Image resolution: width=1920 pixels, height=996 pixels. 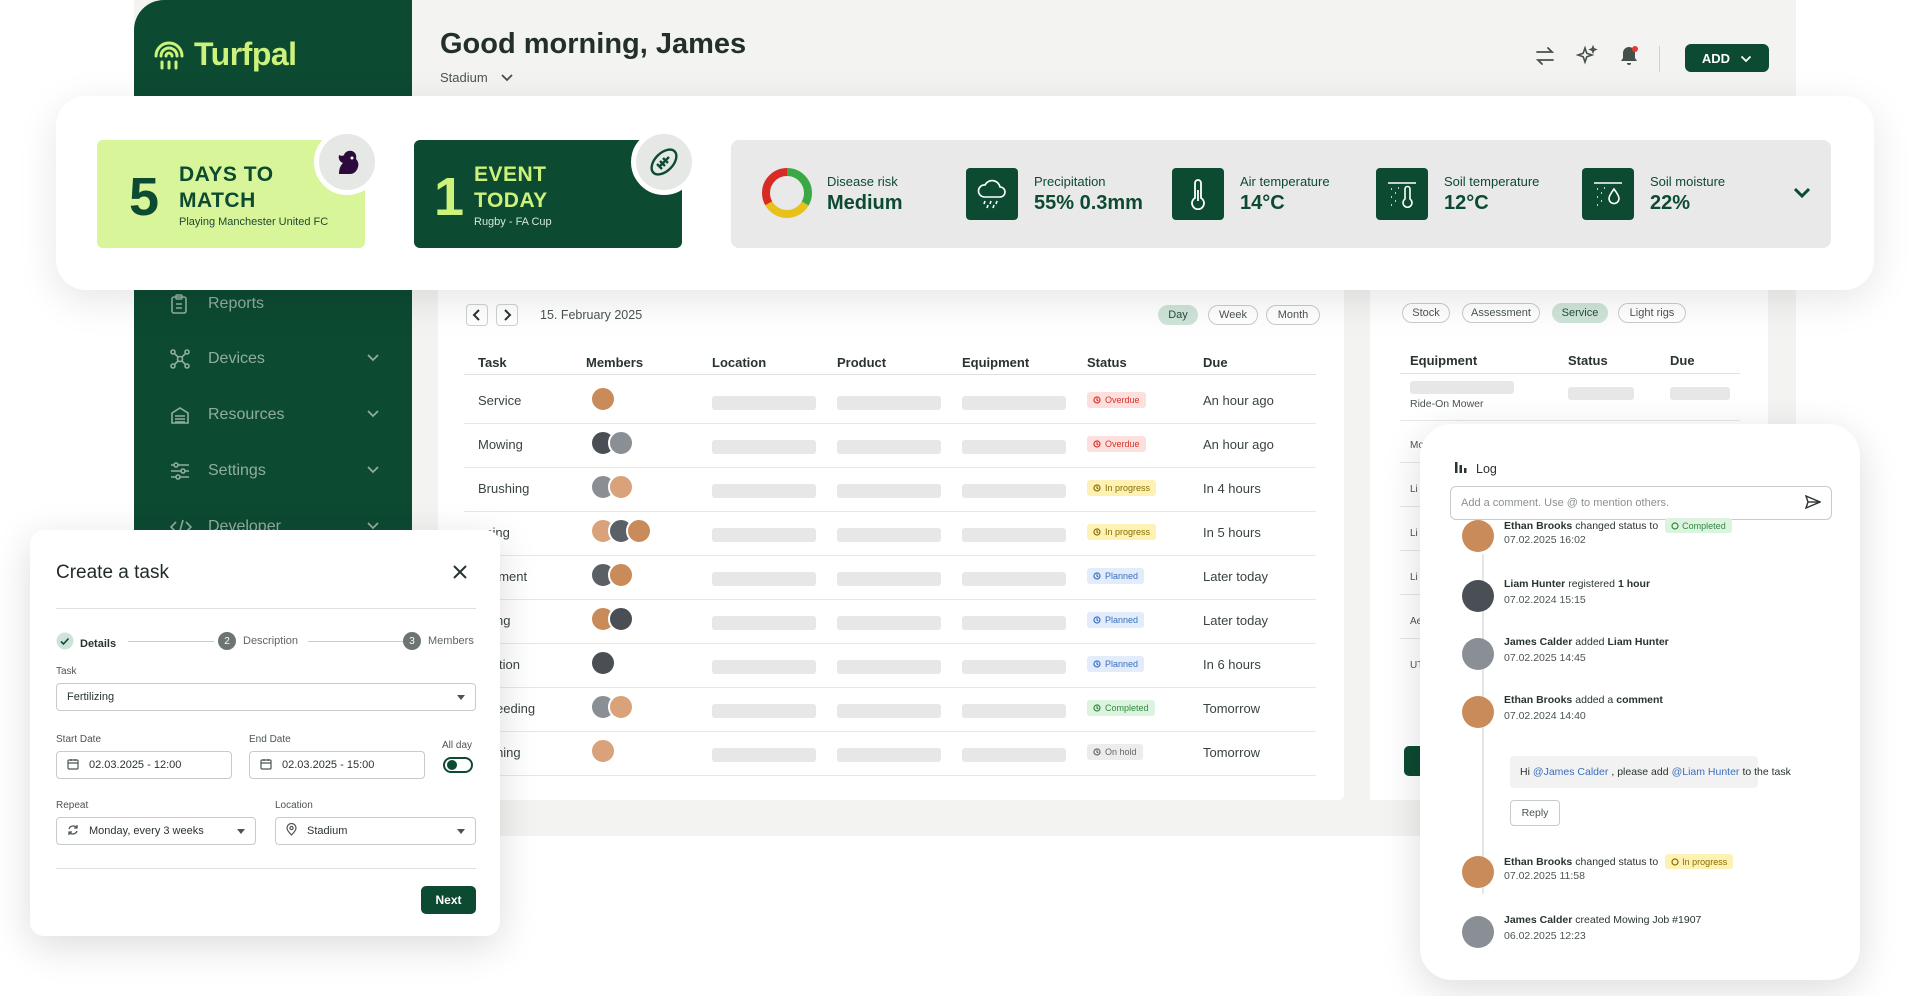 I want to click on add-button: ADD, so click(x=1727, y=58).